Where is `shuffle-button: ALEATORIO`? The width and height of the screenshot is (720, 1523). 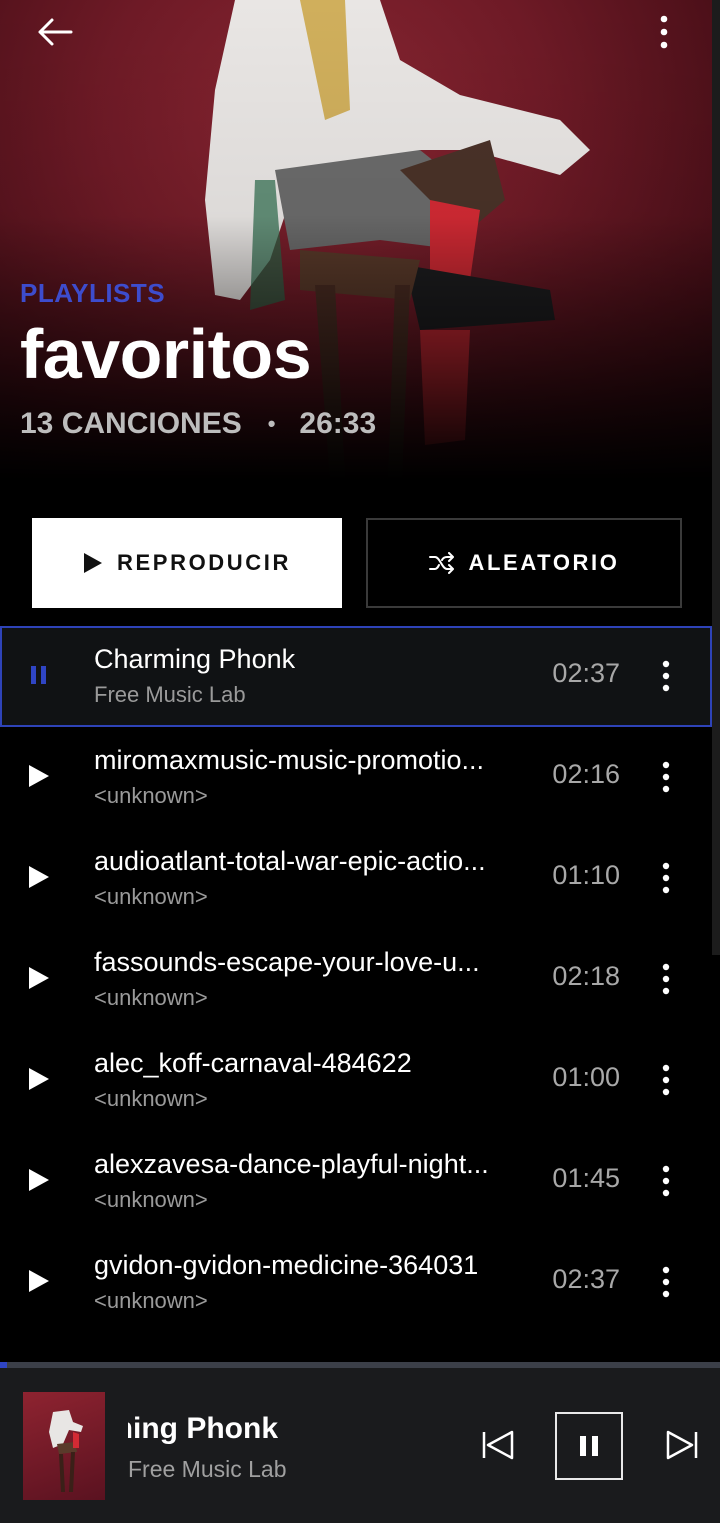 shuffle-button: ALEATORIO is located at coordinates (524, 563).